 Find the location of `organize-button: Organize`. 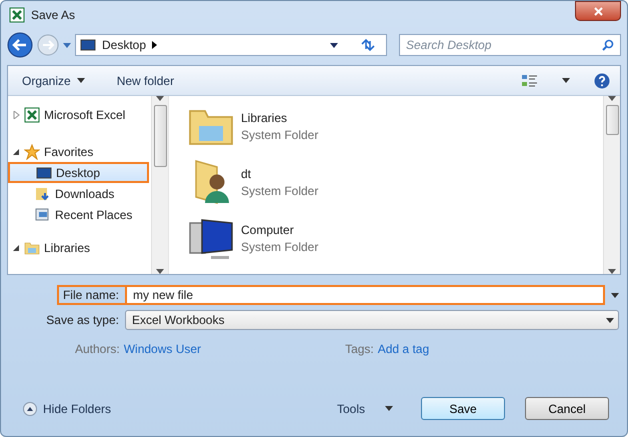

organize-button: Organize is located at coordinates (53, 81).